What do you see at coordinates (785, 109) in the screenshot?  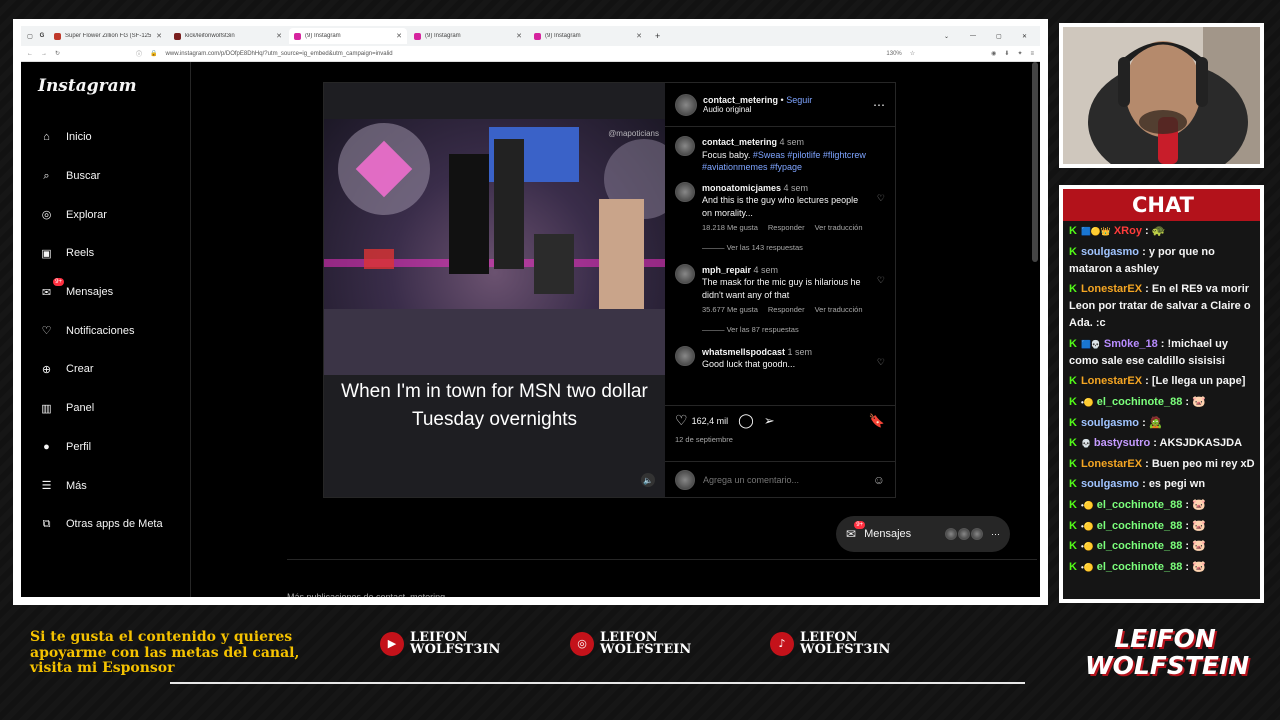 I see `audio-label: Audio original` at bounding box center [785, 109].